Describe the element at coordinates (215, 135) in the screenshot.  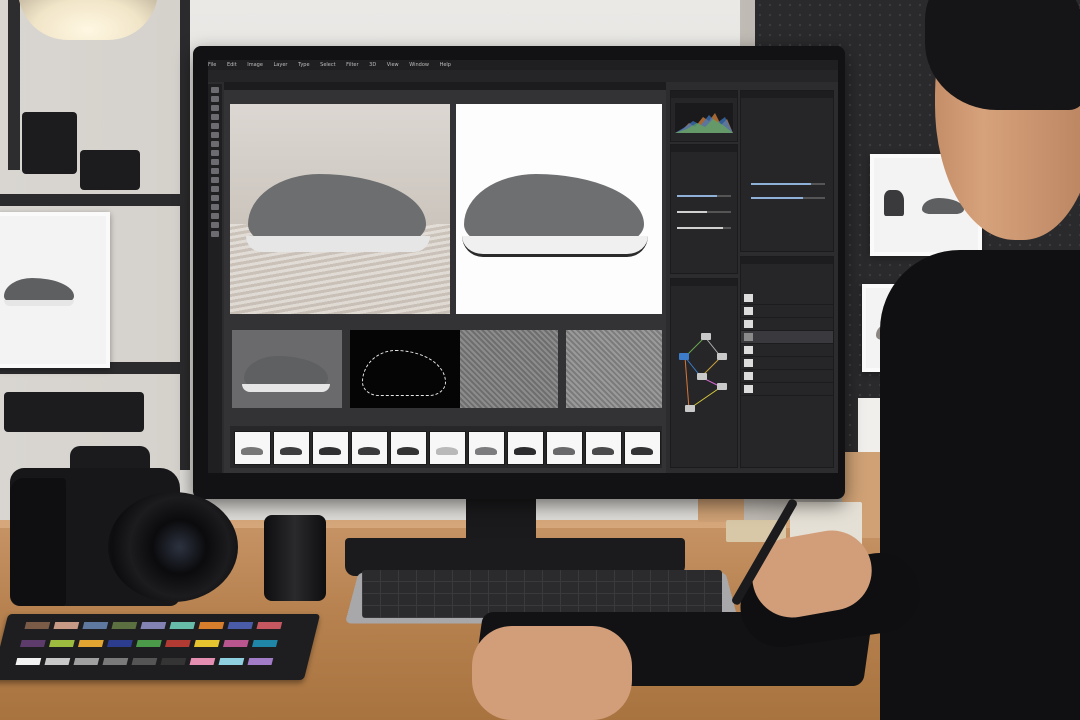
I see `eyedropper-tool-icon` at that location.